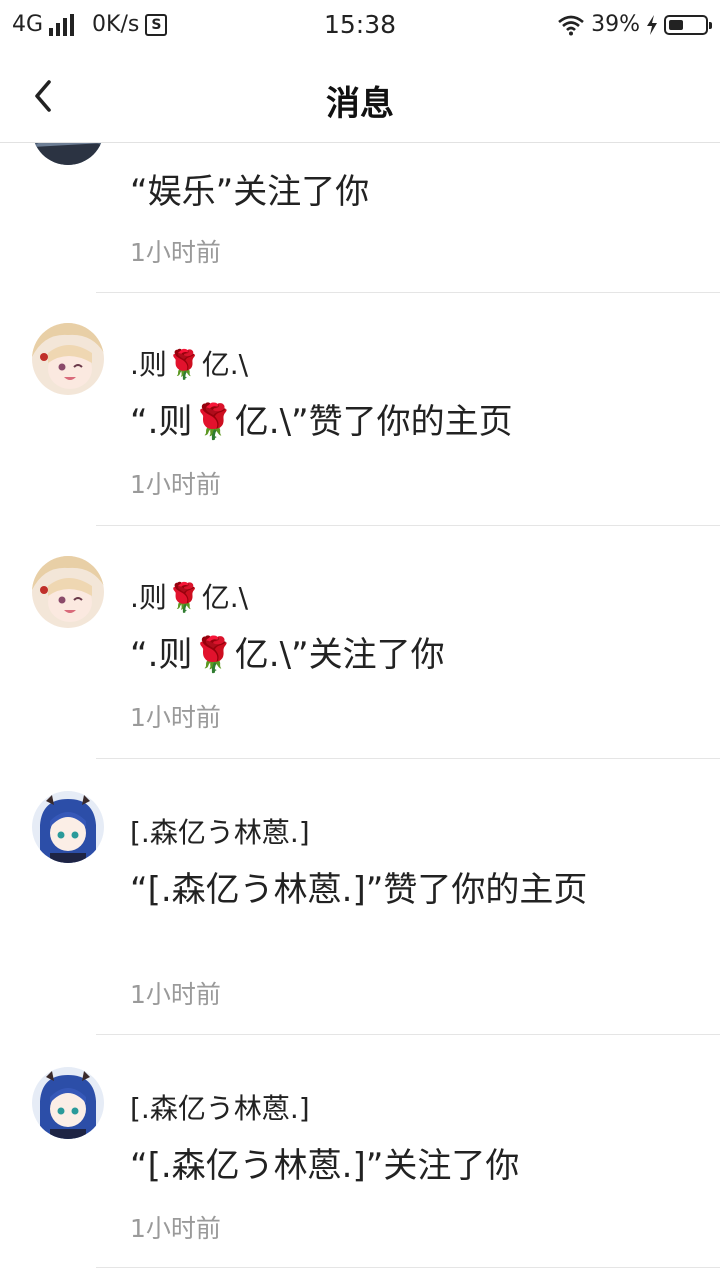 Image resolution: width=720 pixels, height=1280 pixels. Describe the element at coordinates (250, 192) in the screenshot. I see `notification-message: “娱乐”关注了你` at that location.